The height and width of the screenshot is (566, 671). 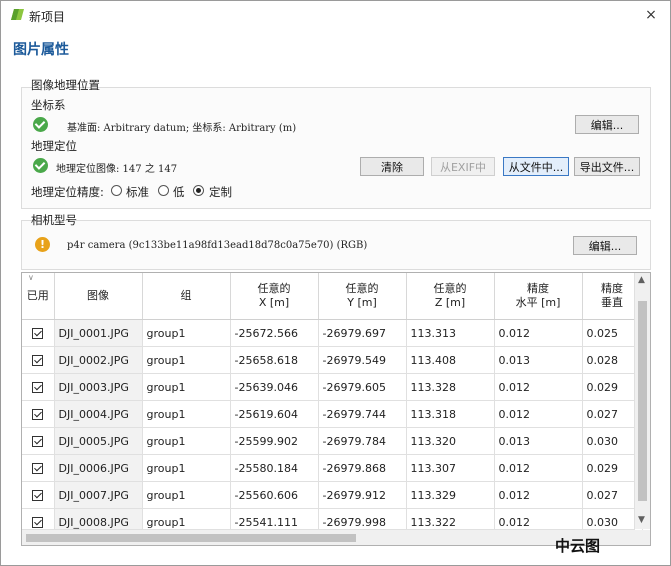 I want to click on col-header-z: 任意的 Z [m], so click(x=450, y=296).